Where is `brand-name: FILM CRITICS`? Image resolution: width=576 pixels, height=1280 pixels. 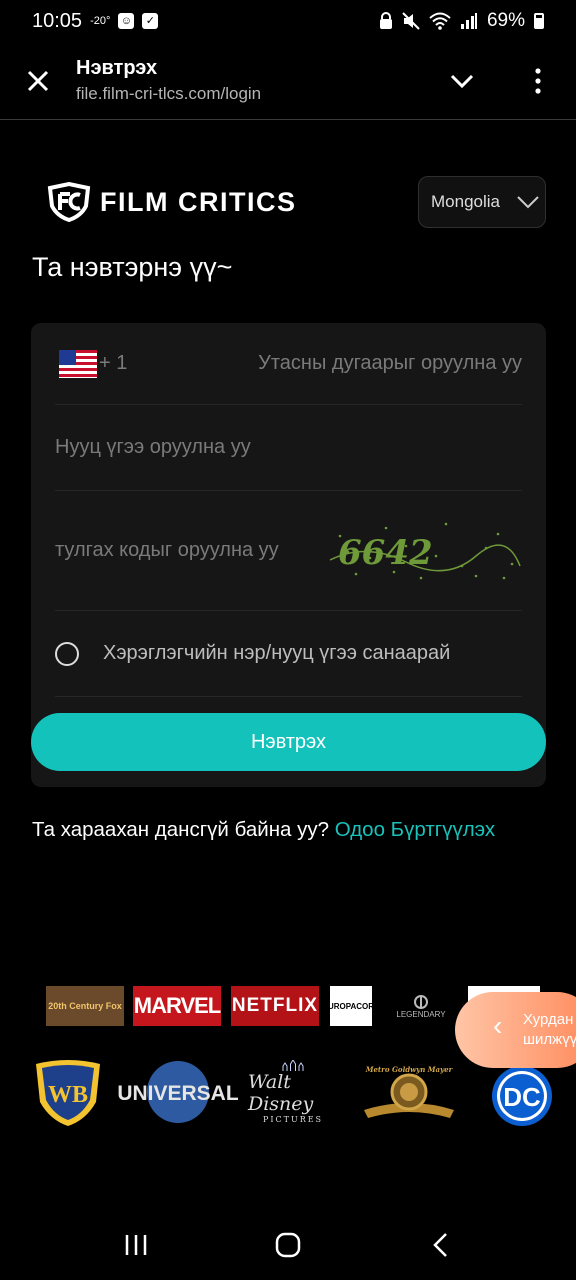
brand-name: FILM CRITICS is located at coordinates (198, 201).